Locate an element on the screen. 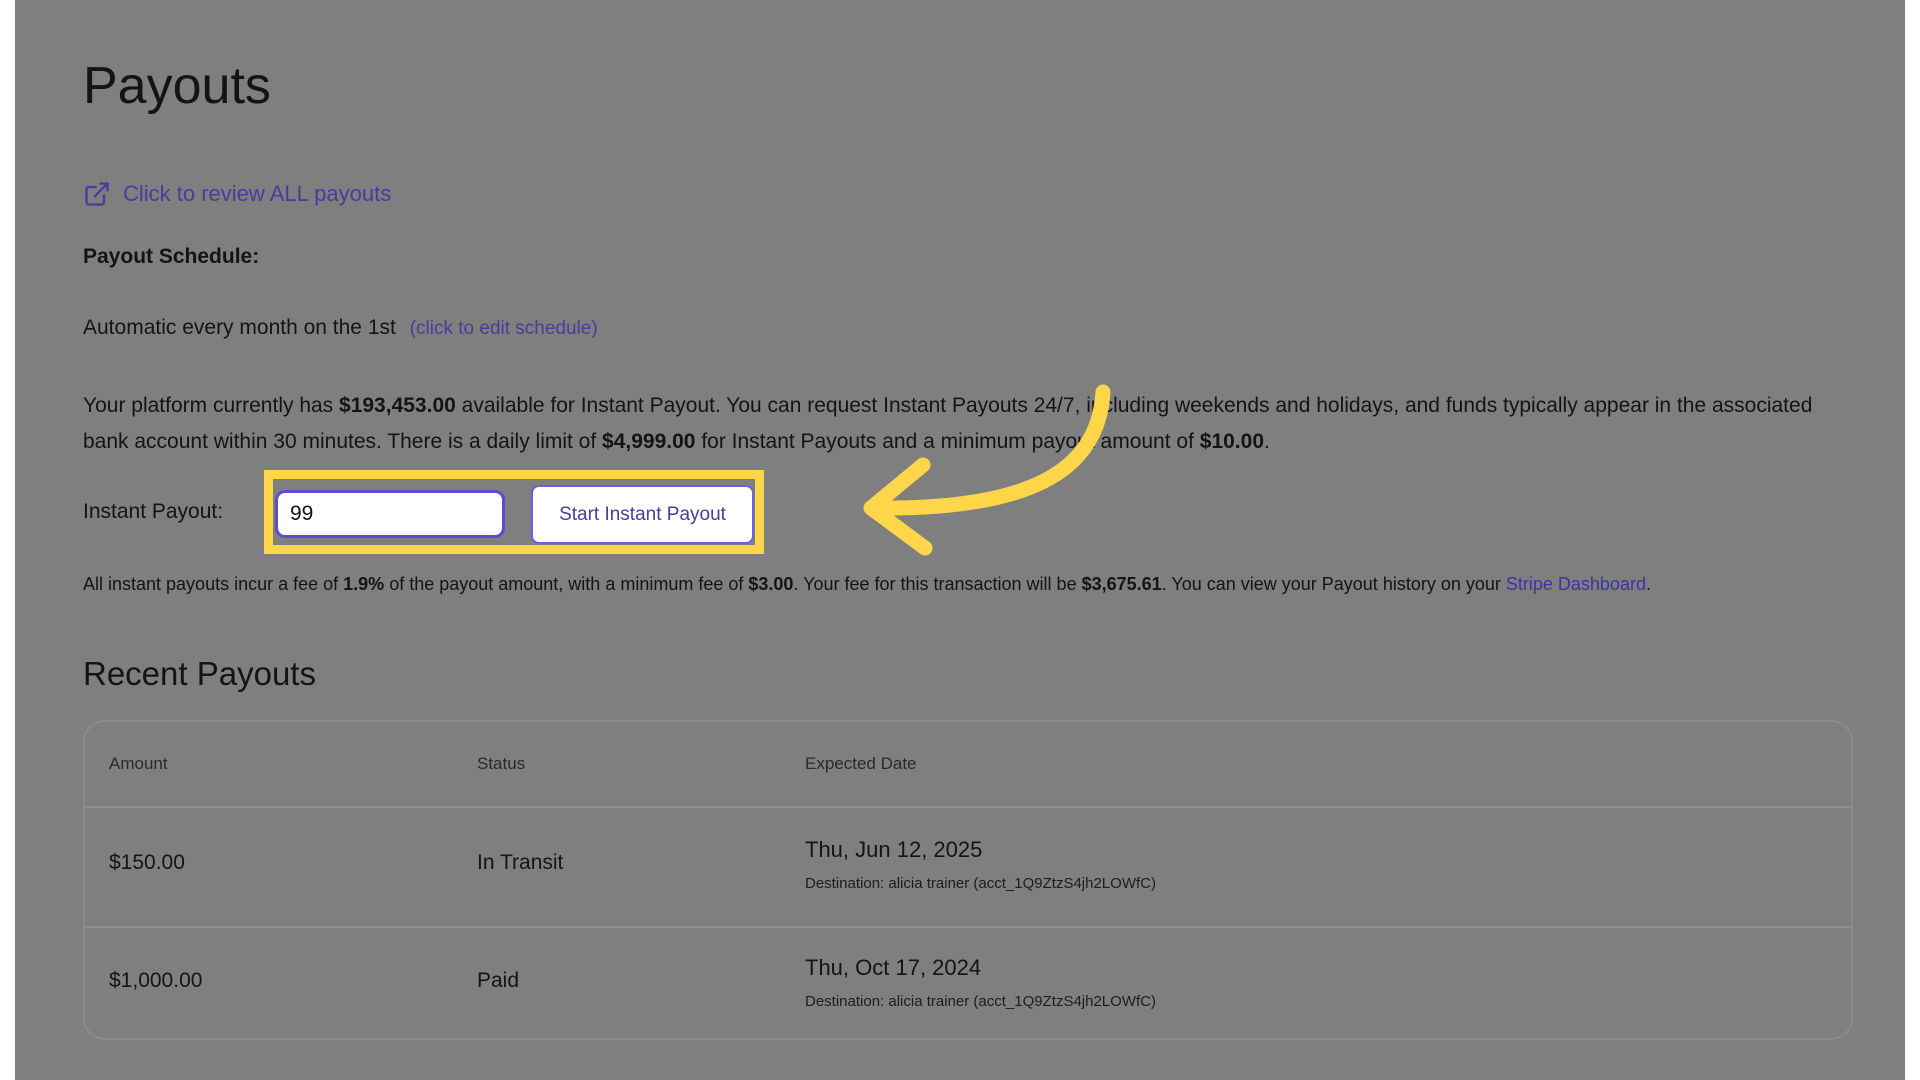 This screenshot has width=1920, height=1080. page-title: Payouts is located at coordinates (177, 86).